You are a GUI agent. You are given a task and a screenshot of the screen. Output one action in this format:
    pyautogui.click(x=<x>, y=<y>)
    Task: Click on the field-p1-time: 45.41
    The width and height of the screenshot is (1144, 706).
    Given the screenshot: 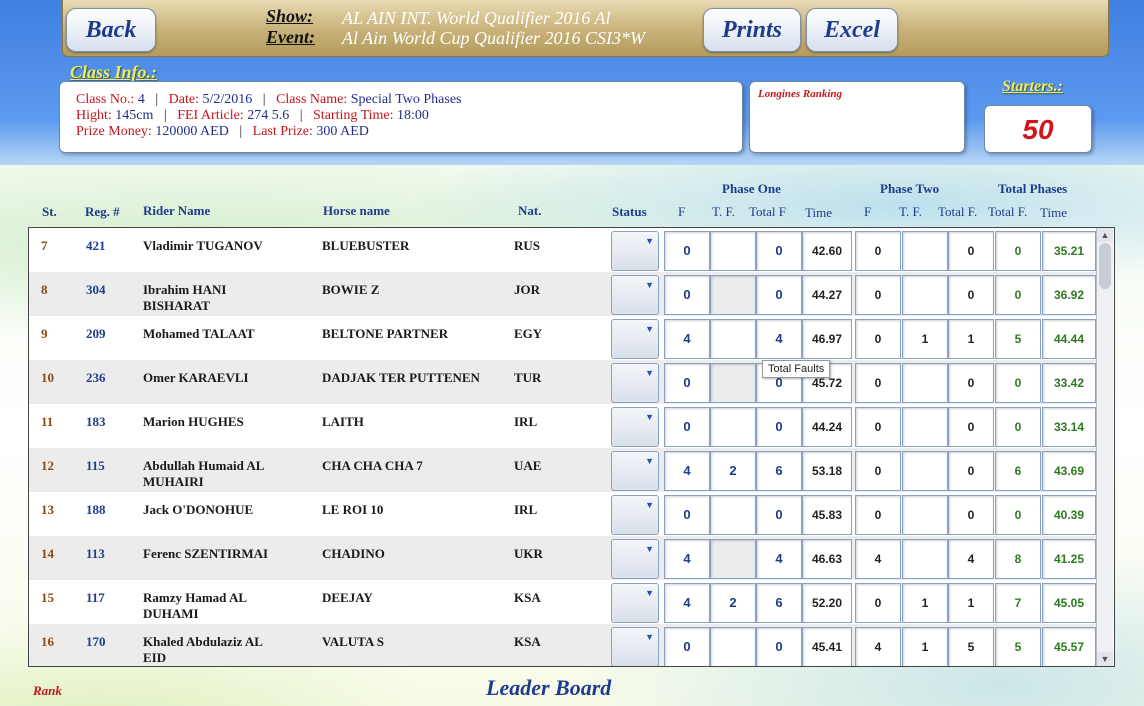 What is the action you would take?
    pyautogui.click(x=827, y=646)
    